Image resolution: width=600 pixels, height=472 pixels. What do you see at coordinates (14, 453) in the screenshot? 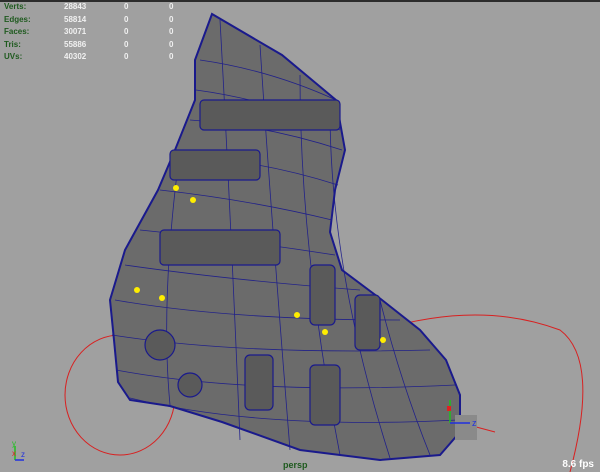
I see `axis-x-label: x` at bounding box center [14, 453].